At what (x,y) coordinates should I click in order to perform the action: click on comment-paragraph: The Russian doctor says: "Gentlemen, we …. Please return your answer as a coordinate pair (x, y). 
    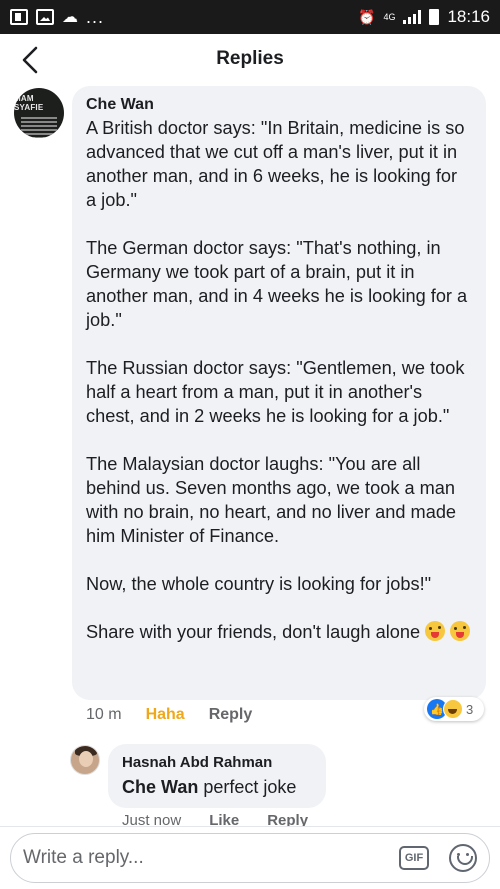
    Looking at the image, I should click on (275, 392).